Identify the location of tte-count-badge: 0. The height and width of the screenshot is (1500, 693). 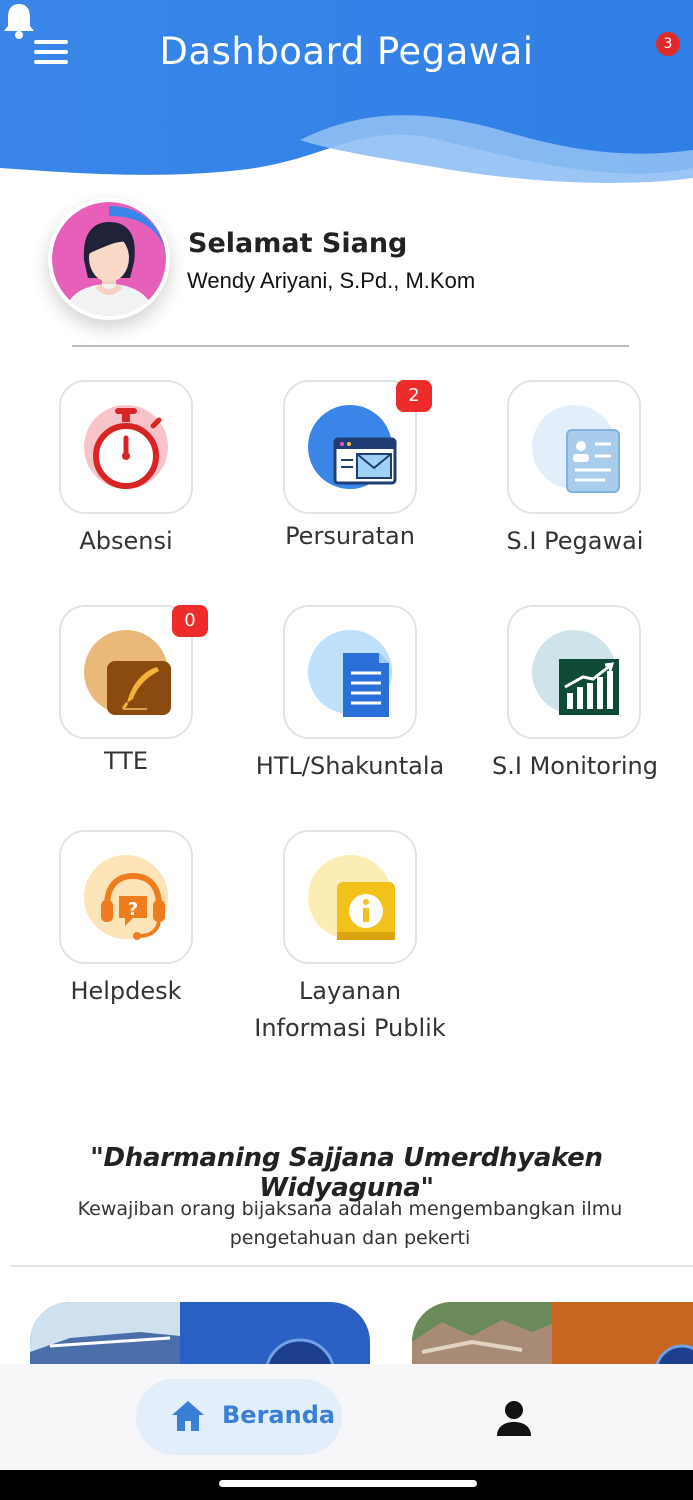
(190, 621).